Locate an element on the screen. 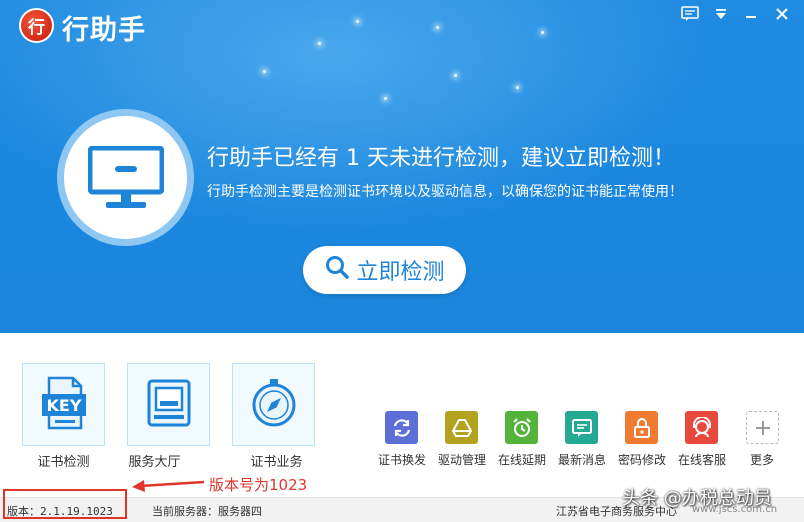 This screenshot has height=522, width=804. support-icon is located at coordinates (701, 427).